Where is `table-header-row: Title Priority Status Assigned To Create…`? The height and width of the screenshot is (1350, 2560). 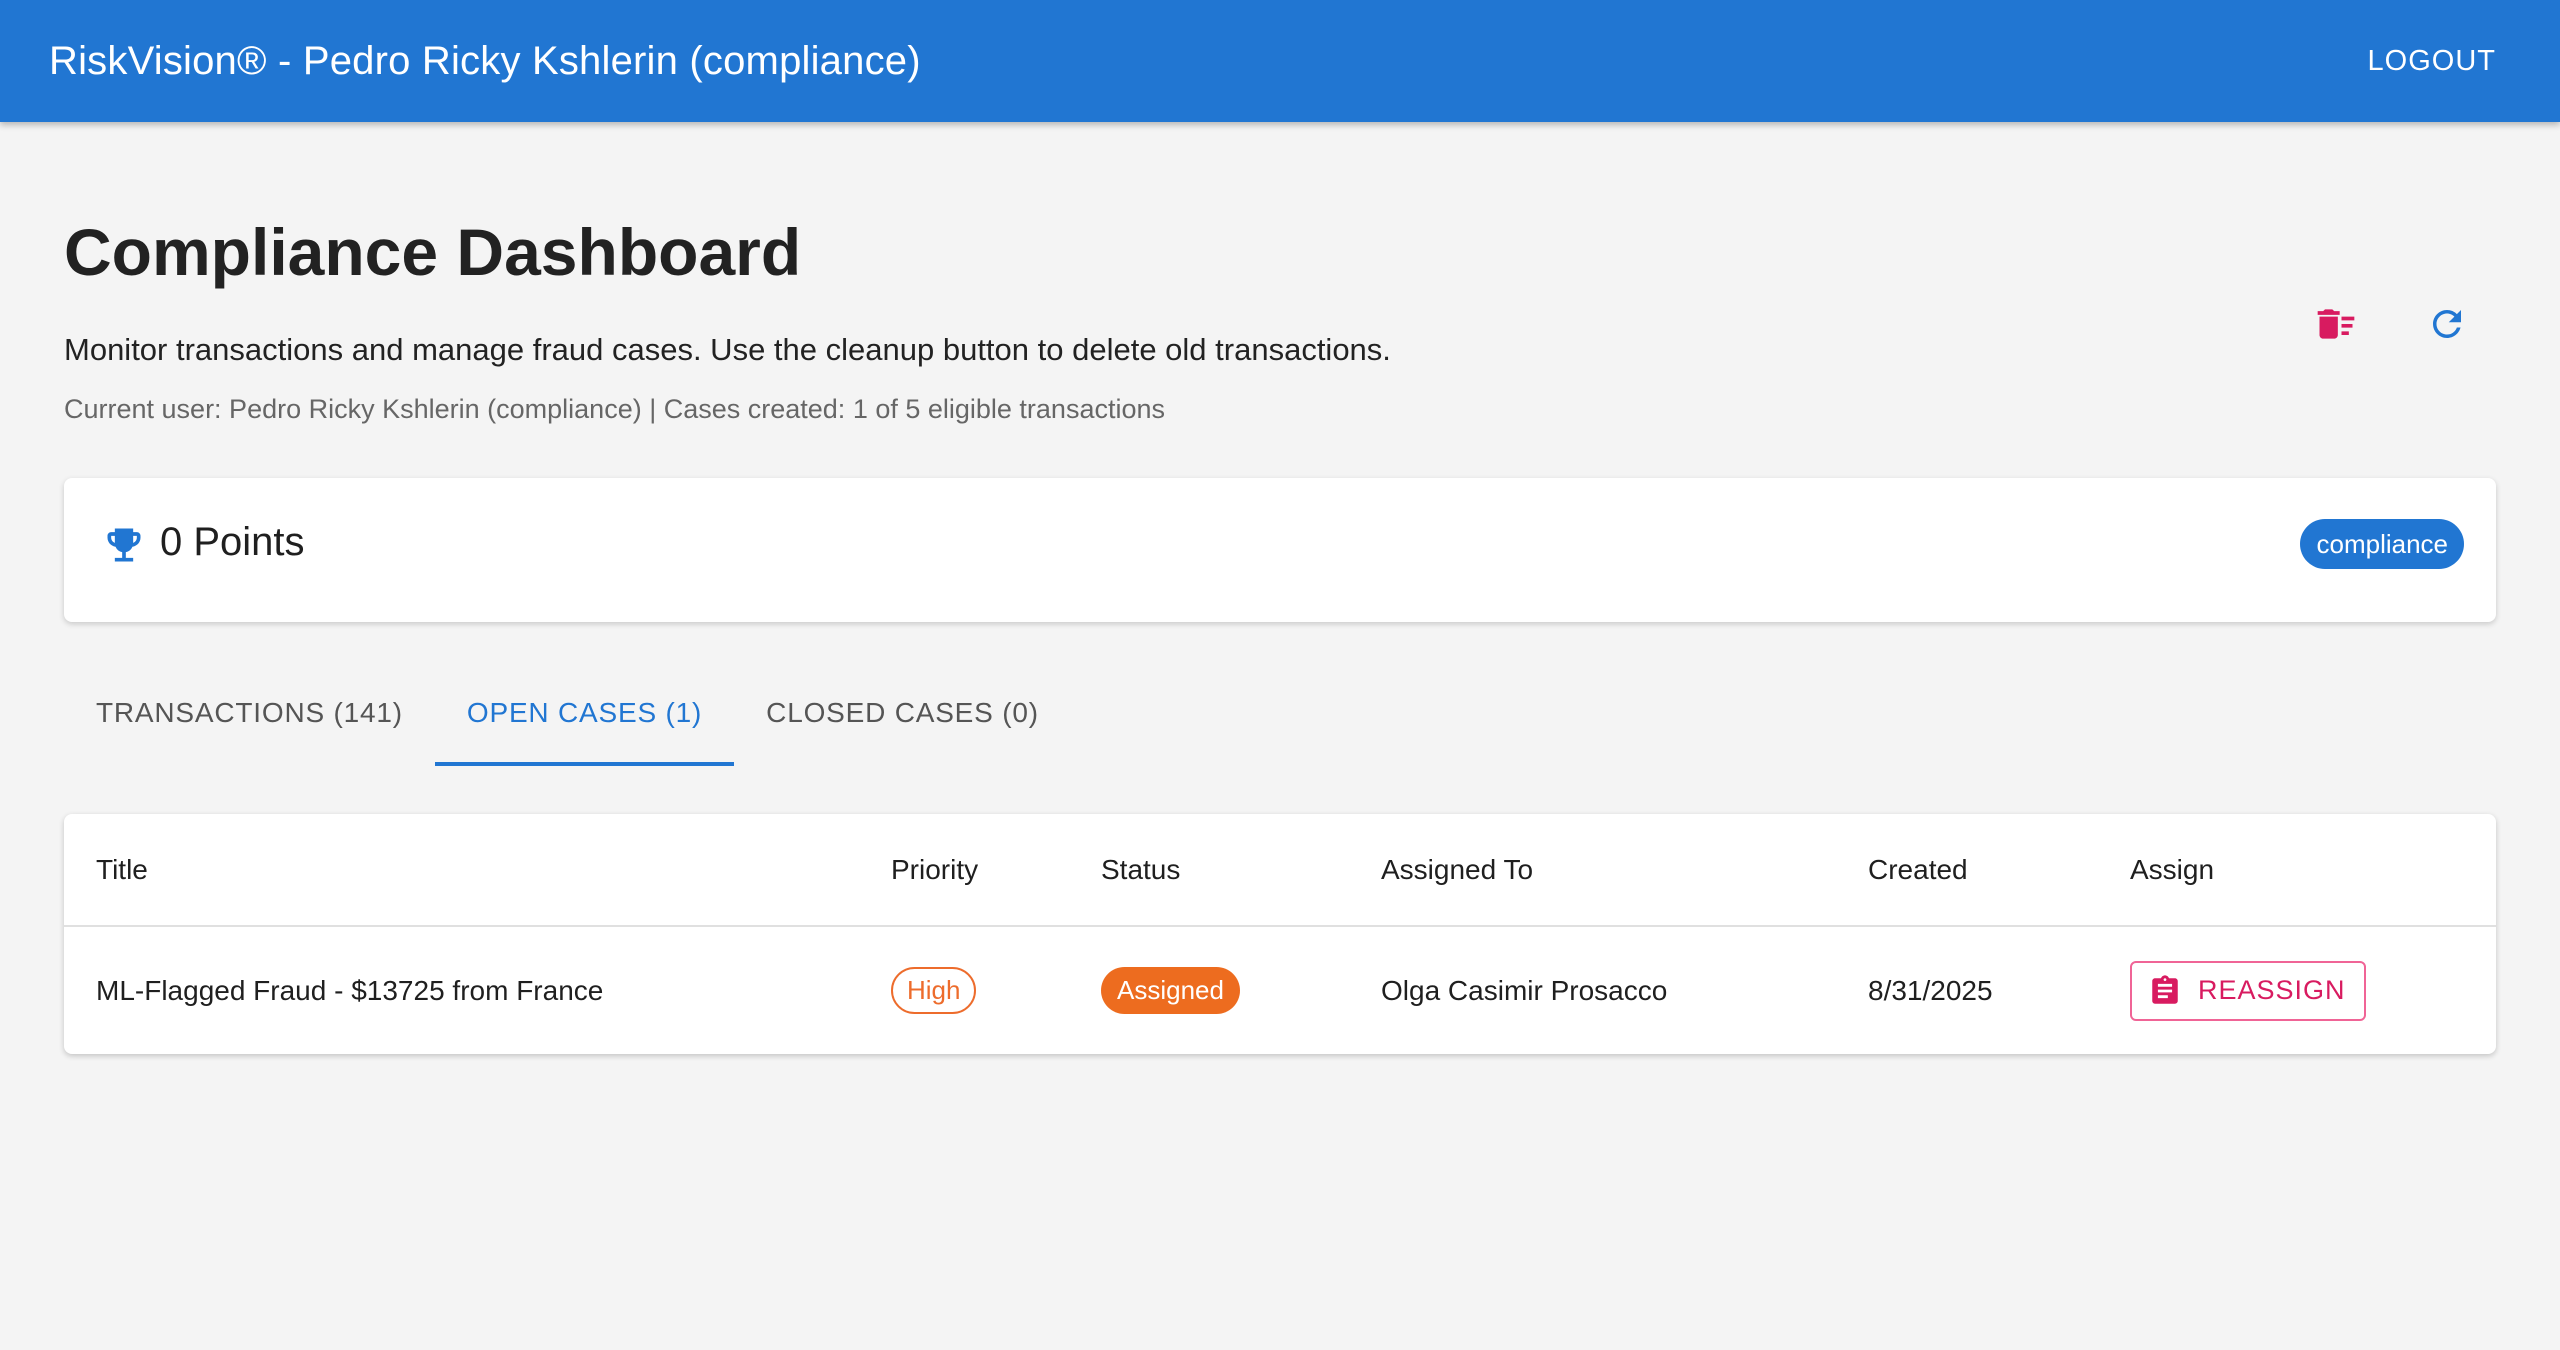
table-header-row: Title Priority Status Assigned To Create… is located at coordinates (1280, 870).